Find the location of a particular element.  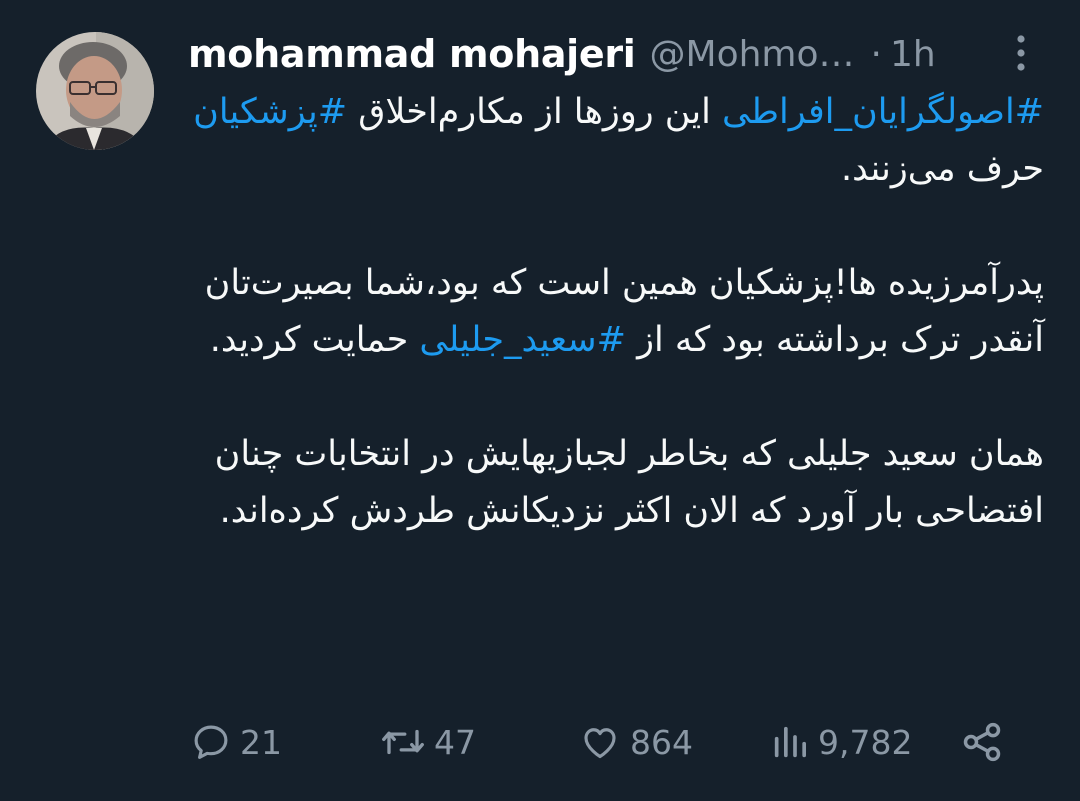

avatar is located at coordinates (95, 91).